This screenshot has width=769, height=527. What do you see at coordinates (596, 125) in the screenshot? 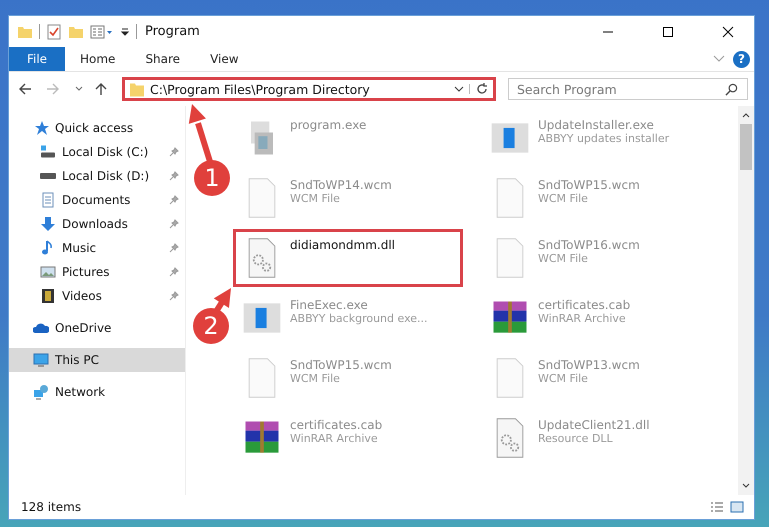
I see `file-name: UpdateInstaller.exe` at bounding box center [596, 125].